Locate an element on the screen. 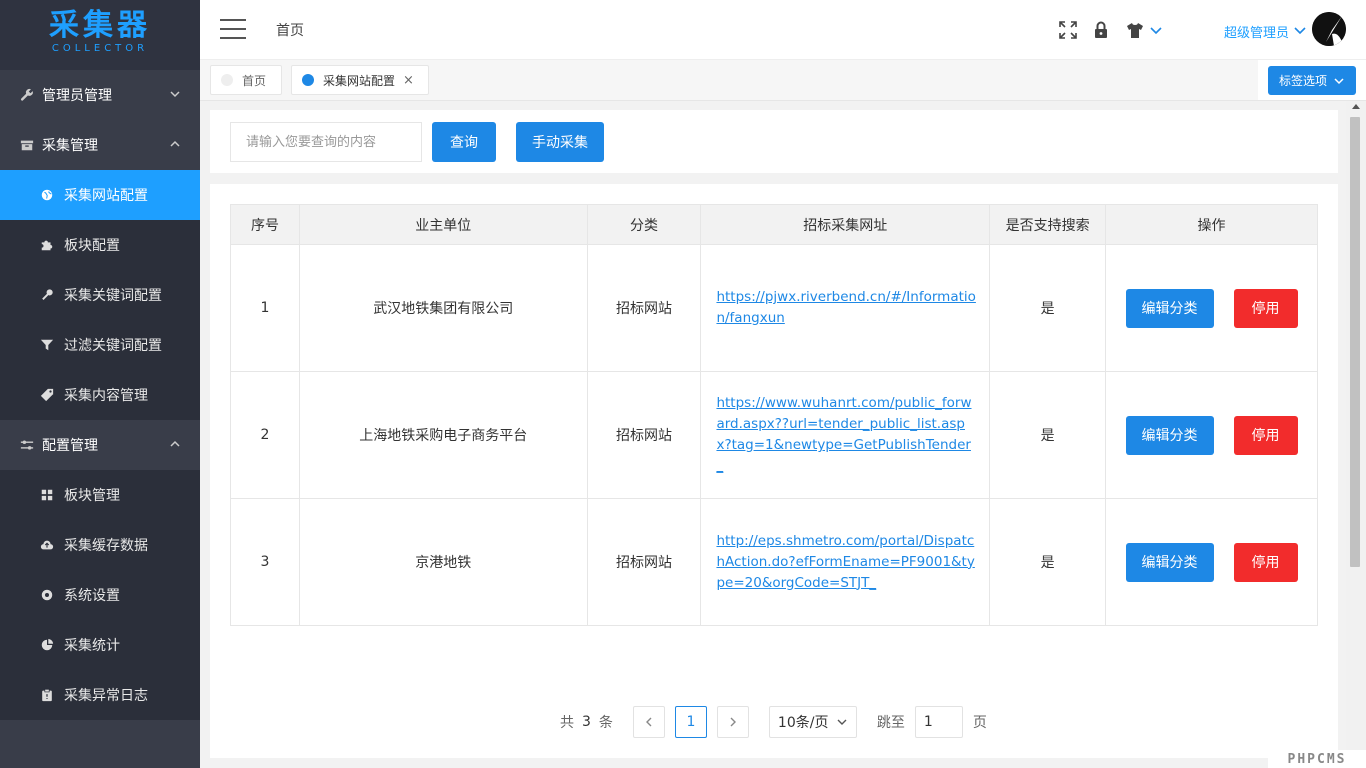 The image size is (1366, 768). sidebar-item-error-log: 采集异常日志 is located at coordinates (100, 695).